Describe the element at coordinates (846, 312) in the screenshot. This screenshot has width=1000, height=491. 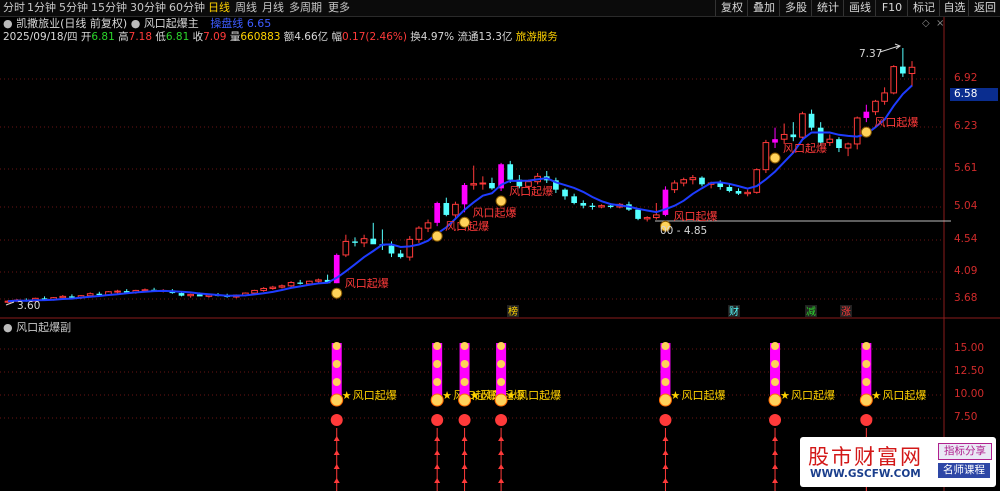
I see `event-badge-3: 涨` at that location.